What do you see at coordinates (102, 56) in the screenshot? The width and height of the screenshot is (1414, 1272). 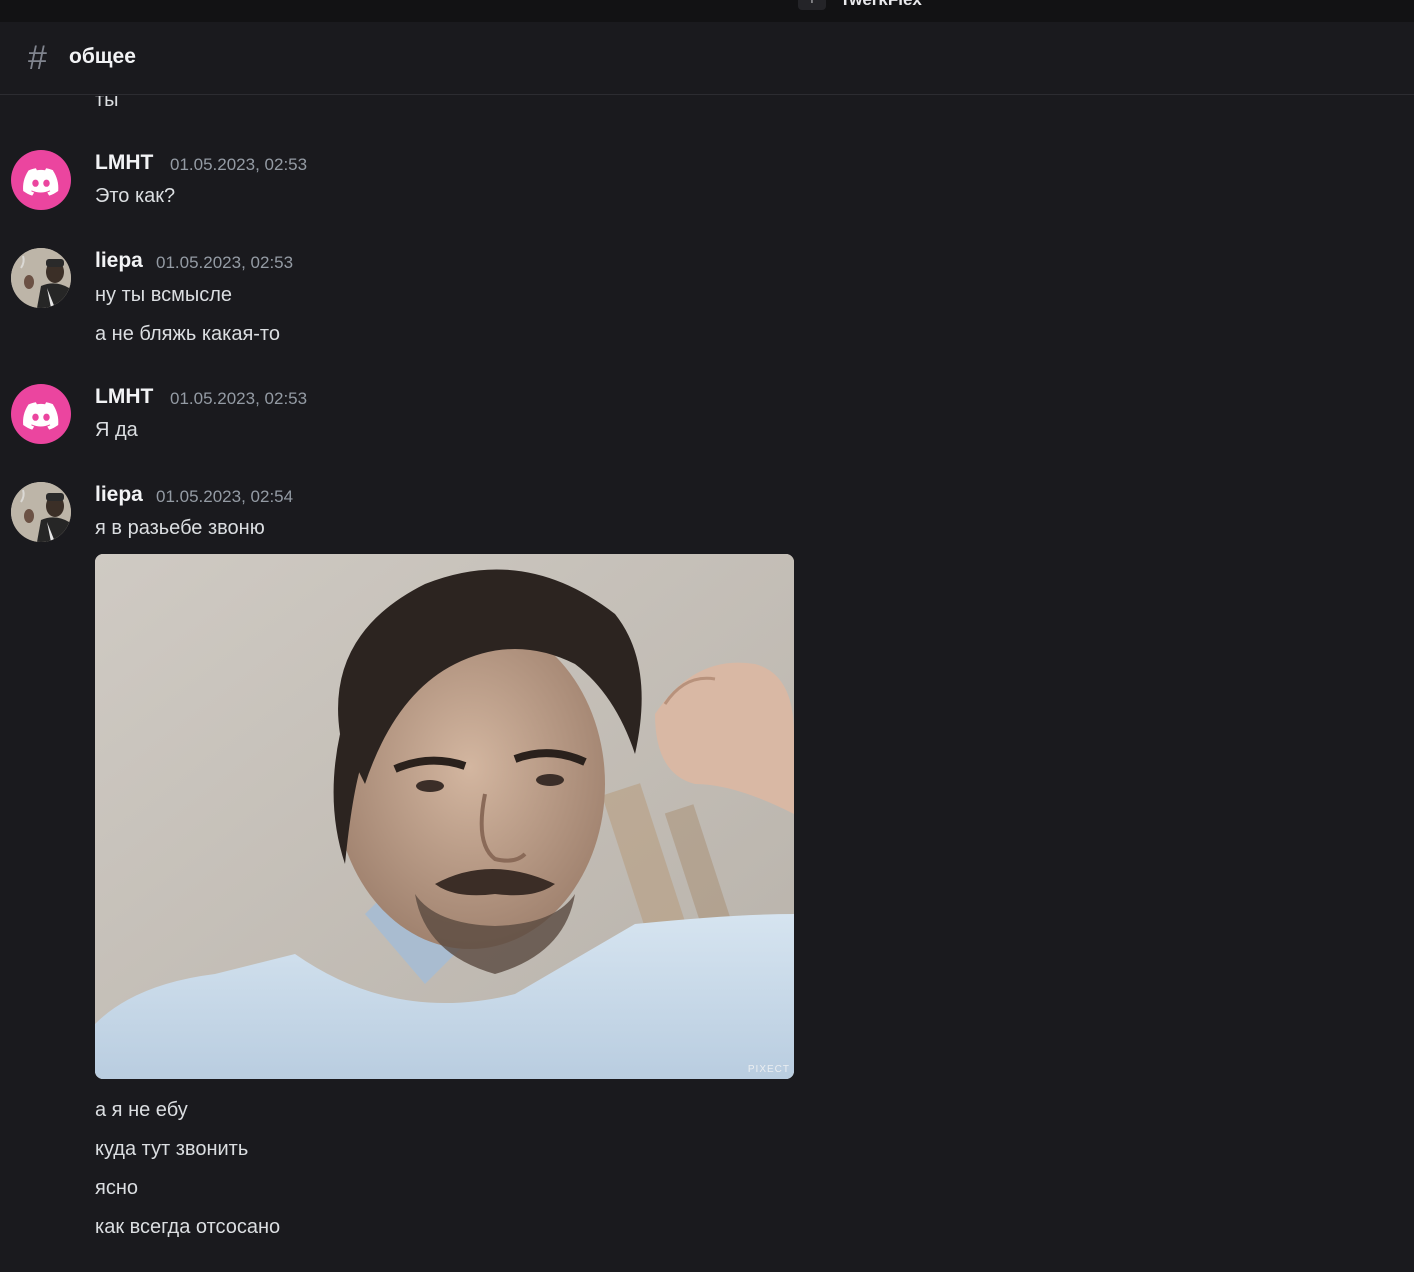 I see `channel-name: общее` at bounding box center [102, 56].